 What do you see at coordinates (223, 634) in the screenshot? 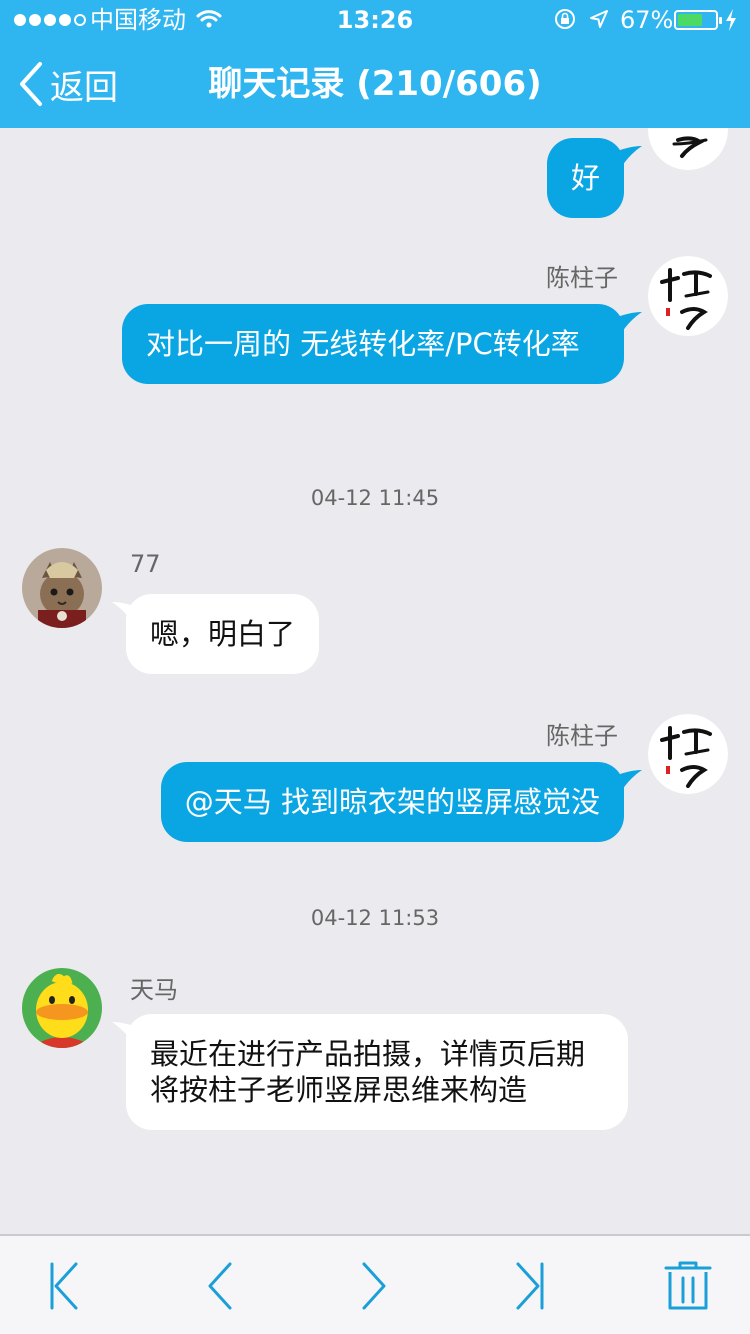
I see `message-bubble: 嗯，明白了` at bounding box center [223, 634].